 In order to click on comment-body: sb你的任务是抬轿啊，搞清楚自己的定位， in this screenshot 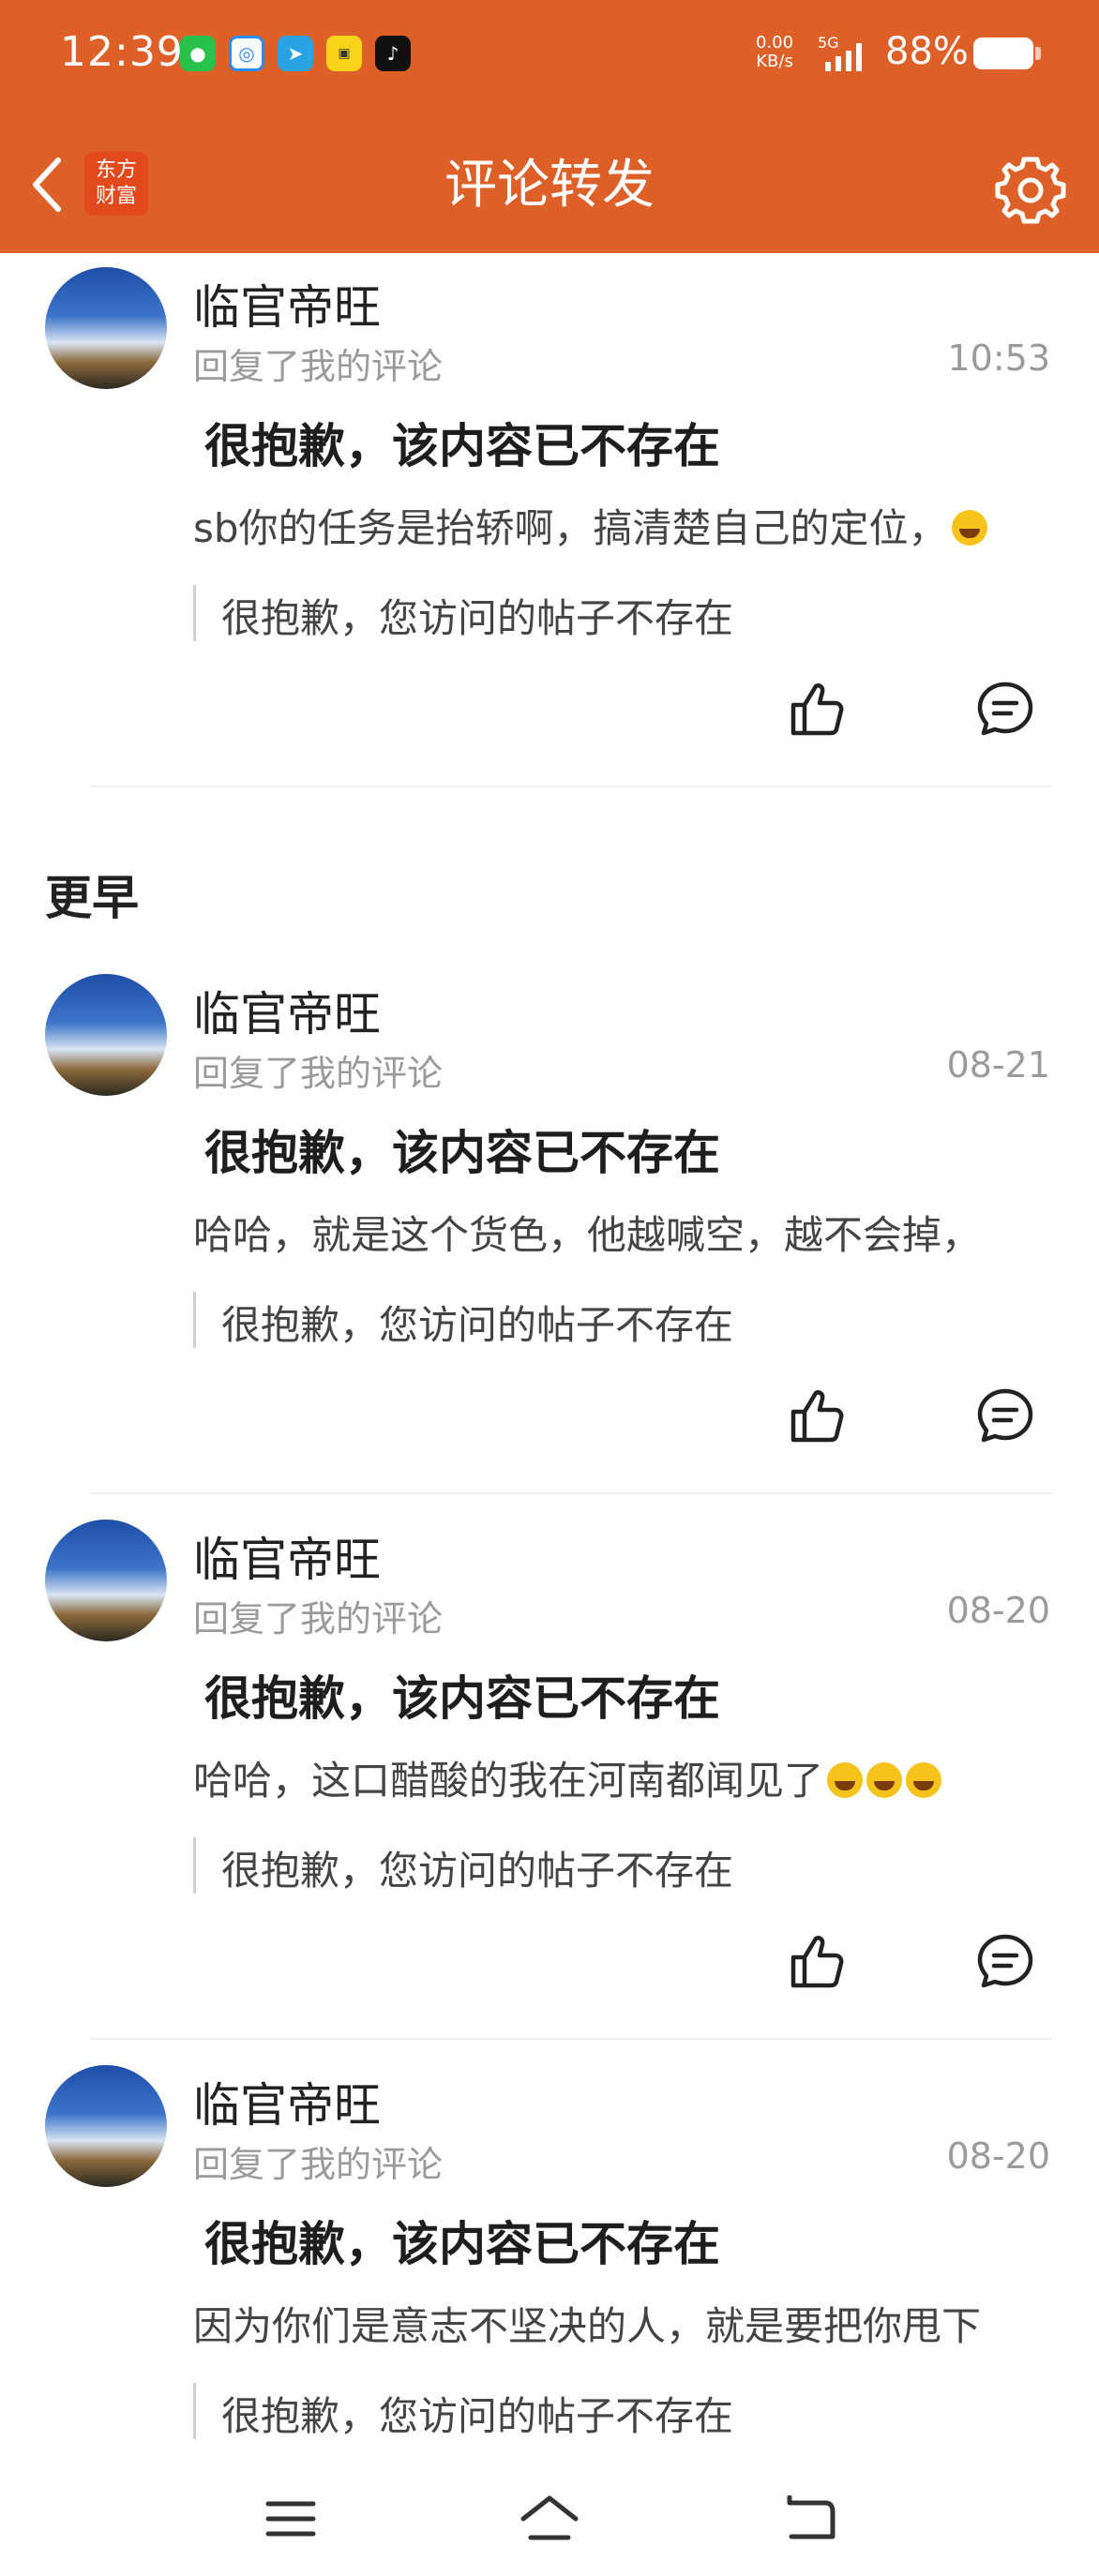, I will do `click(570, 528)`.